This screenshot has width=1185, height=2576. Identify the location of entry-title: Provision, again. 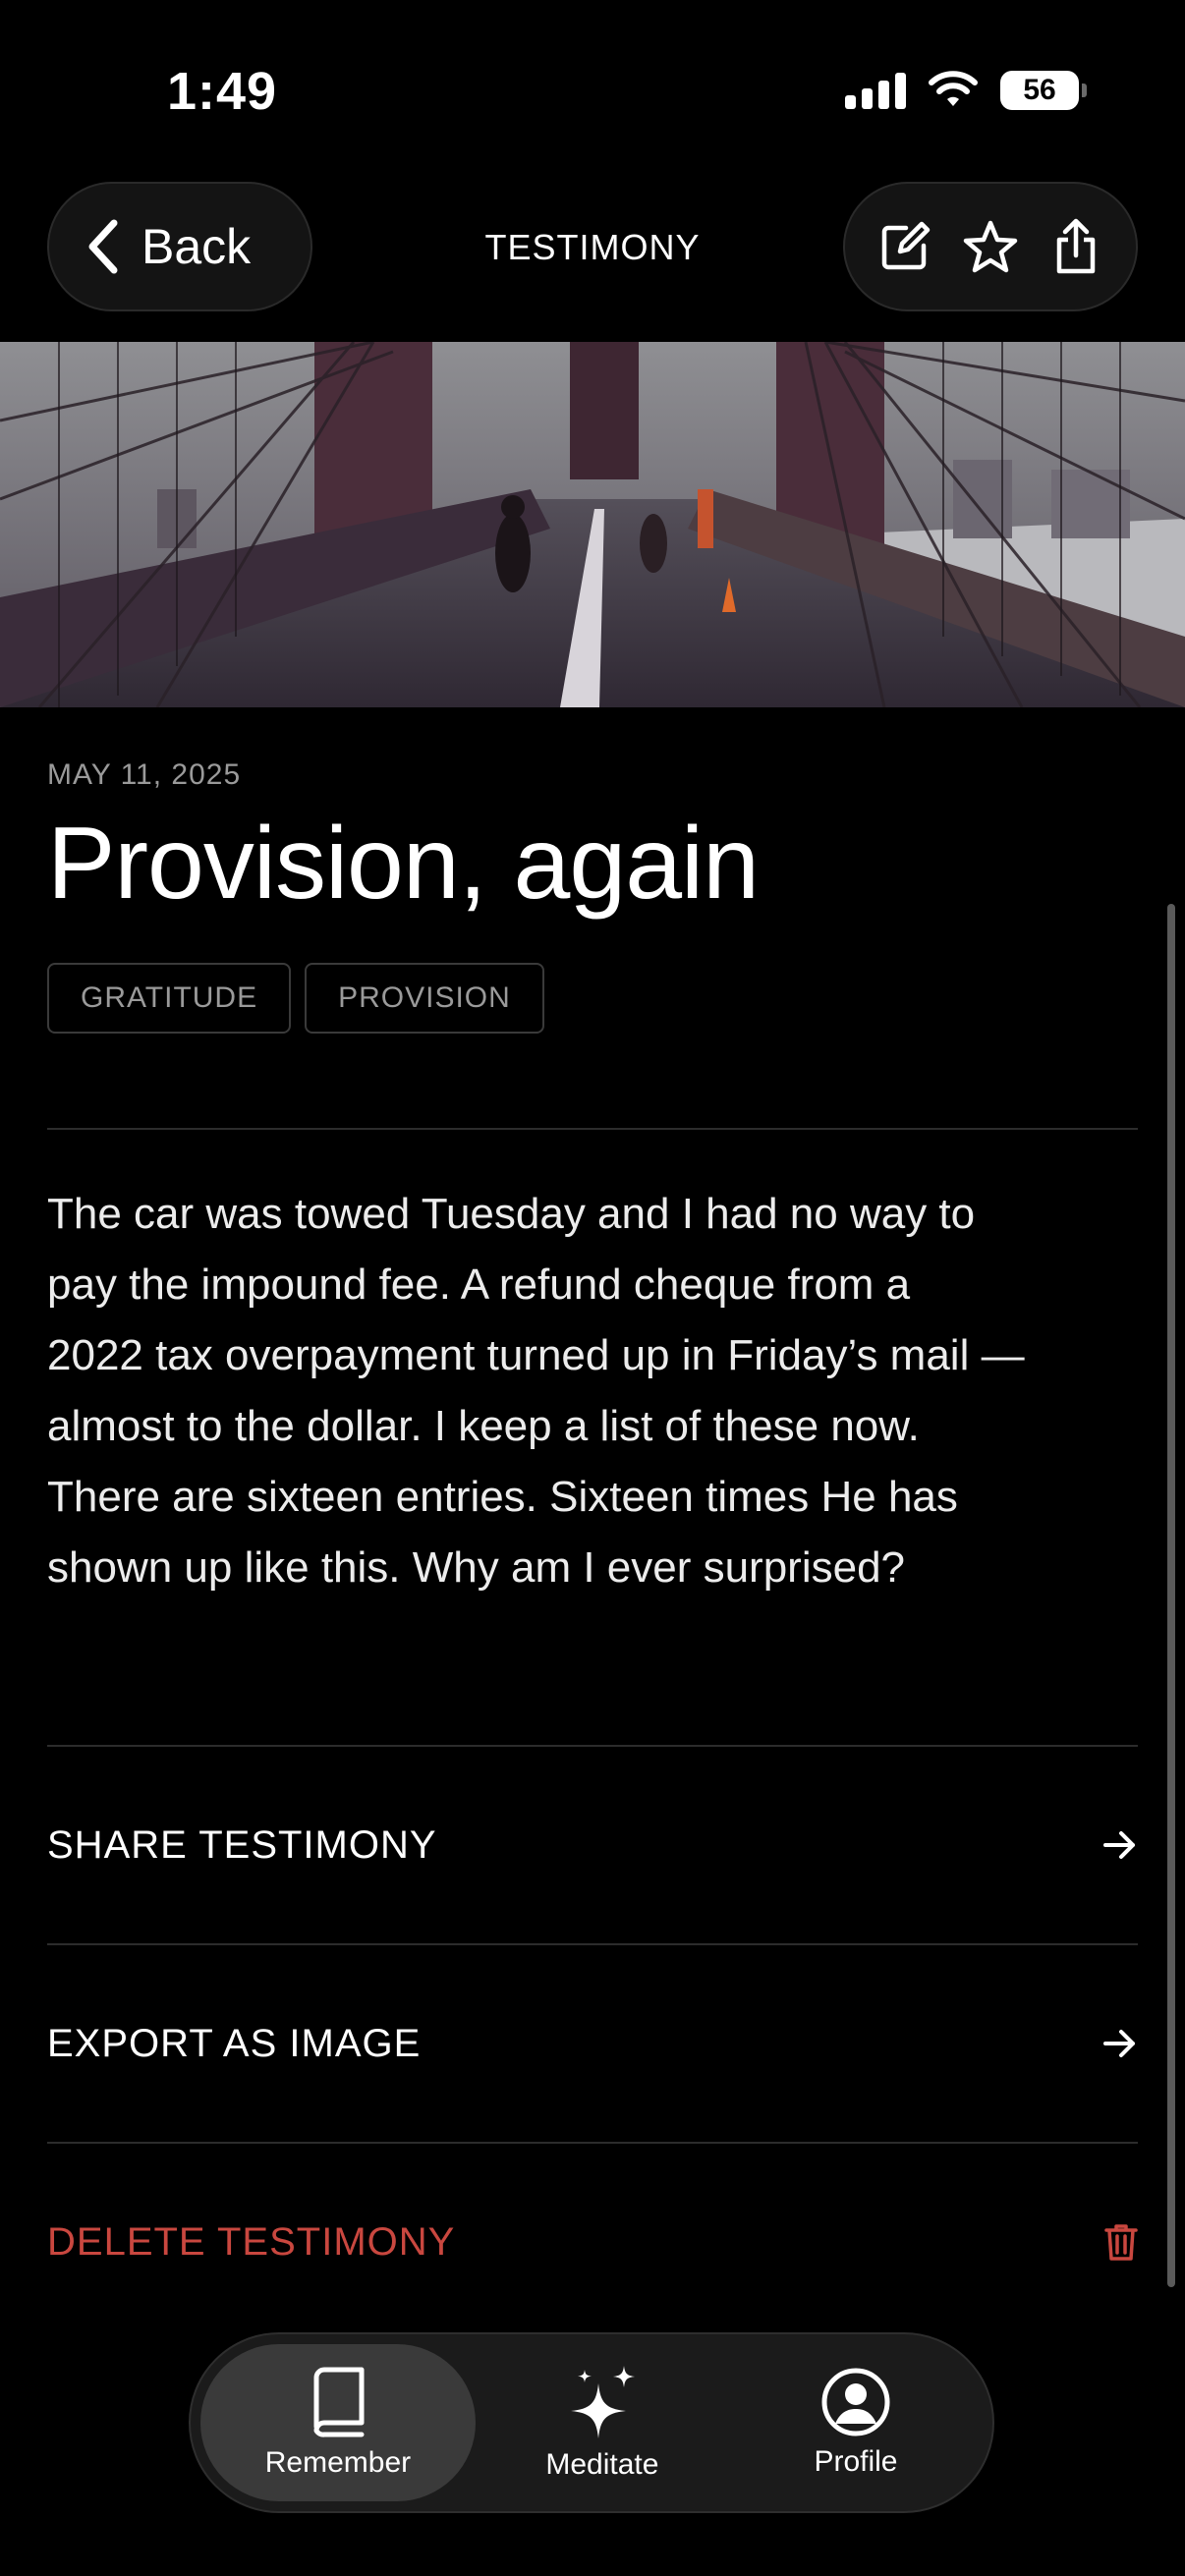
(404, 864).